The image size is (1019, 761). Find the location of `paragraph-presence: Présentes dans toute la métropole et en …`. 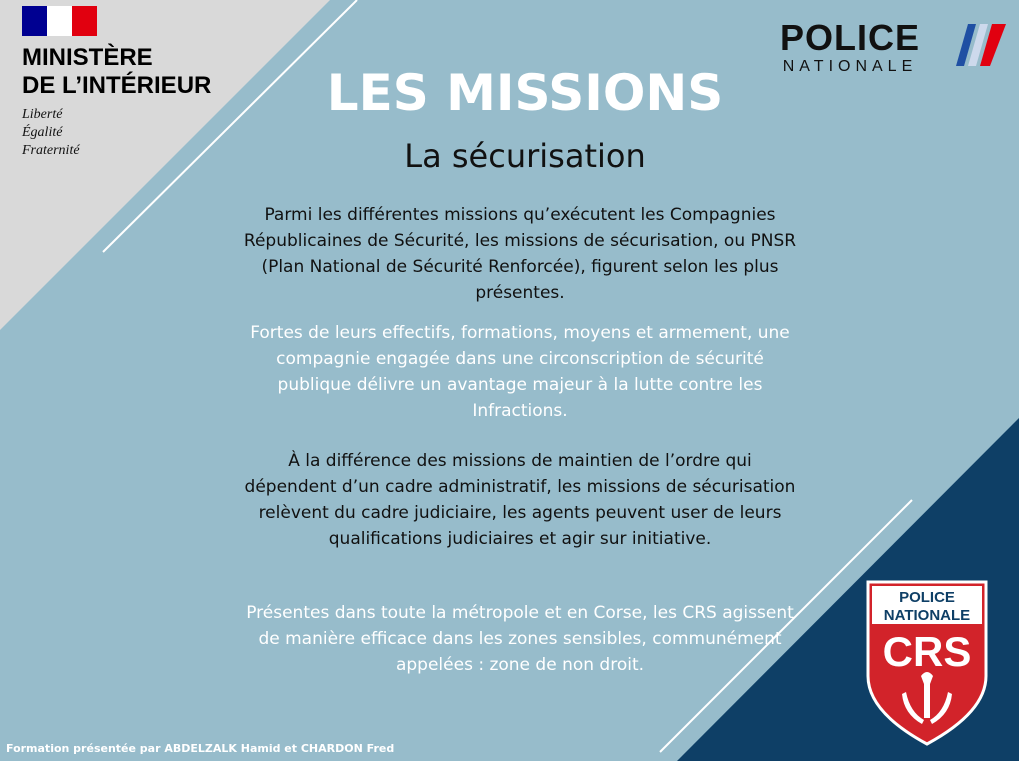

paragraph-presence: Présentes dans toute la métropole et en … is located at coordinates (520, 639).